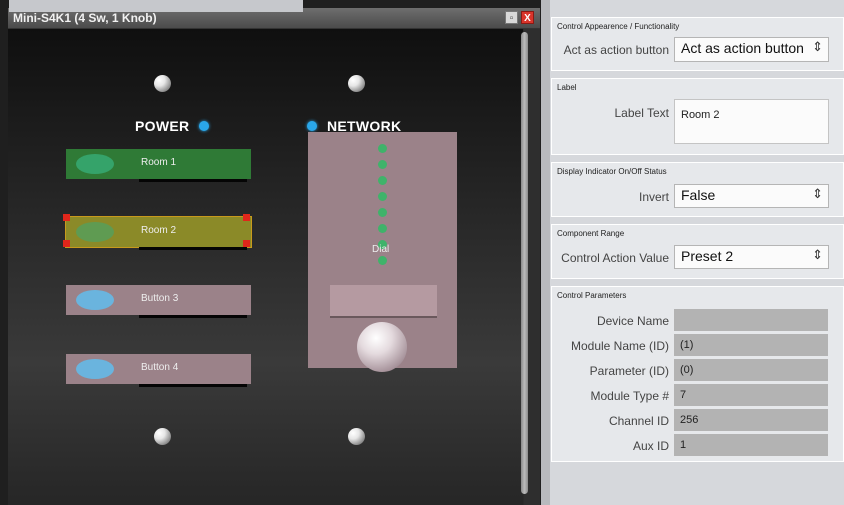  I want to click on parameter-id-label: Parameter (ID), so click(629, 371).